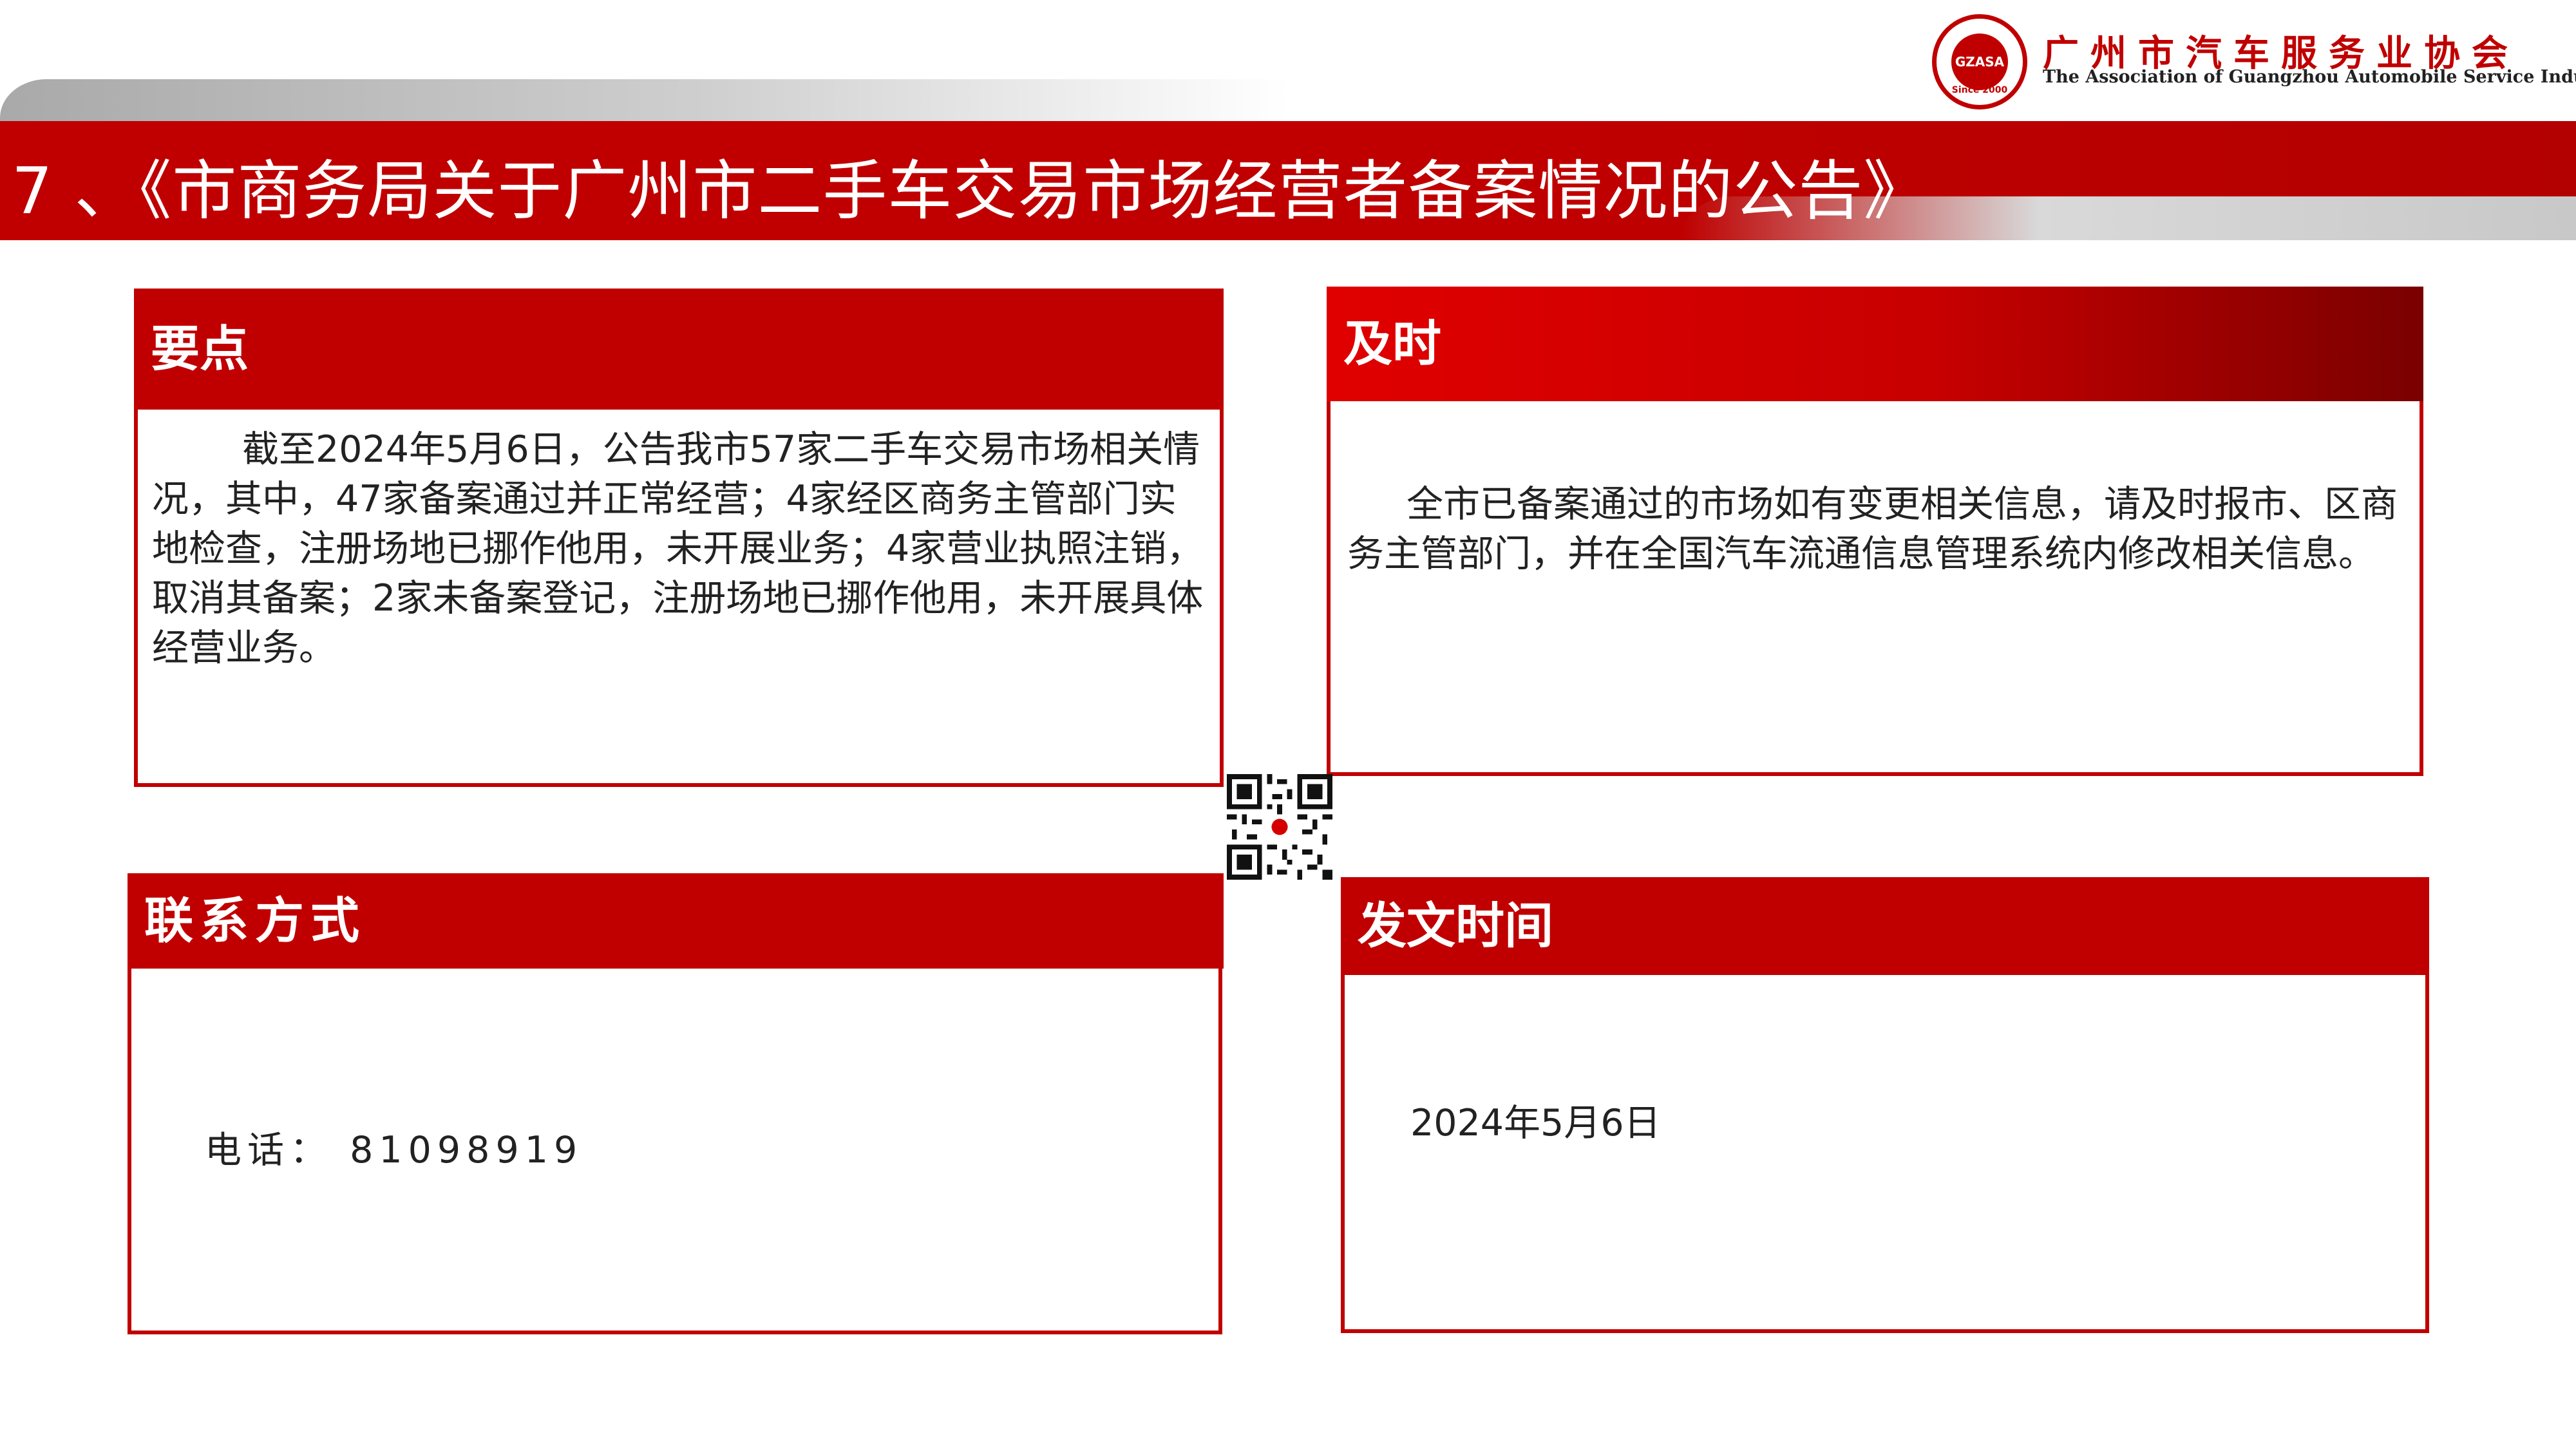 The height and width of the screenshot is (1449, 2576). I want to click on qr-code-icon, so click(1279, 827).